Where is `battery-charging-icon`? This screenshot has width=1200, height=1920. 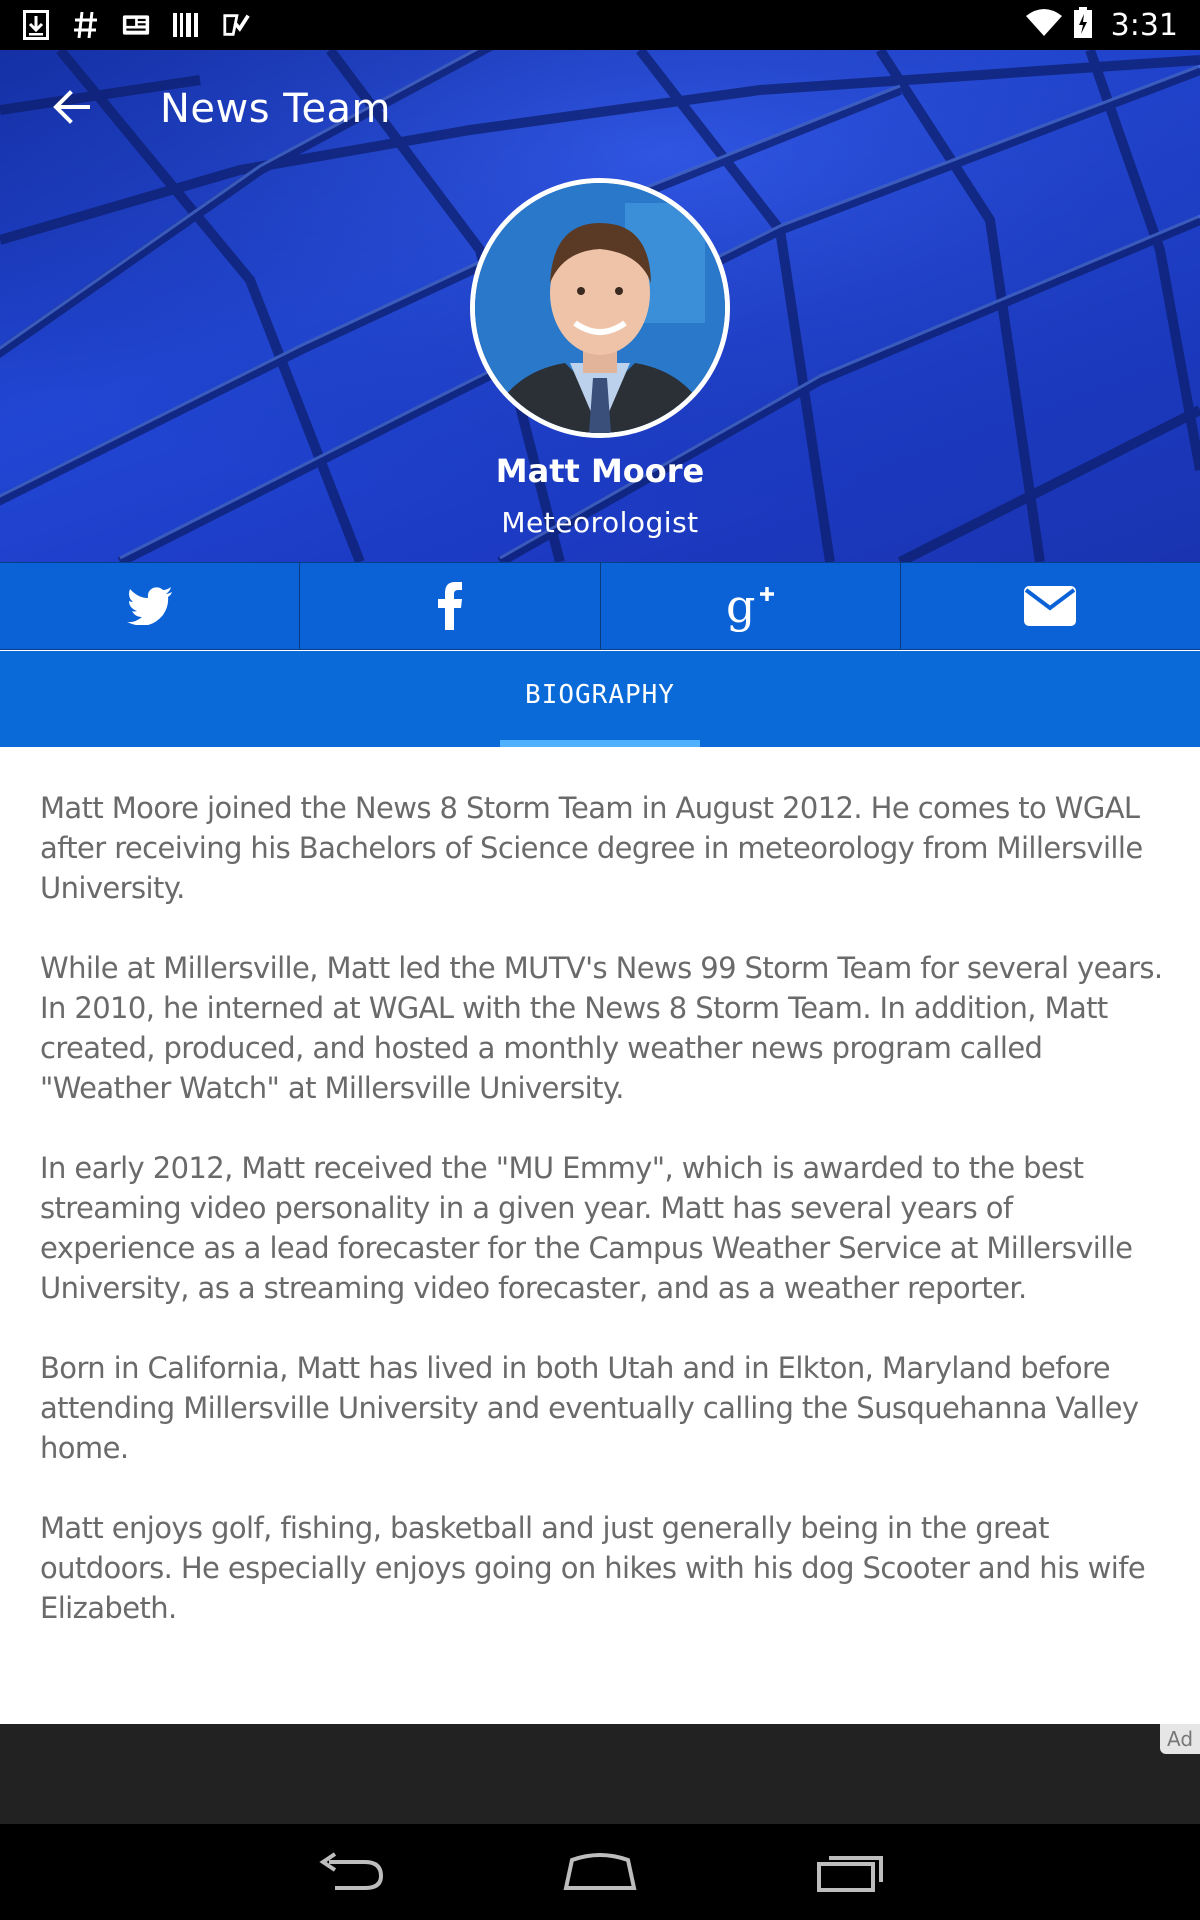 battery-charging-icon is located at coordinates (1083, 25).